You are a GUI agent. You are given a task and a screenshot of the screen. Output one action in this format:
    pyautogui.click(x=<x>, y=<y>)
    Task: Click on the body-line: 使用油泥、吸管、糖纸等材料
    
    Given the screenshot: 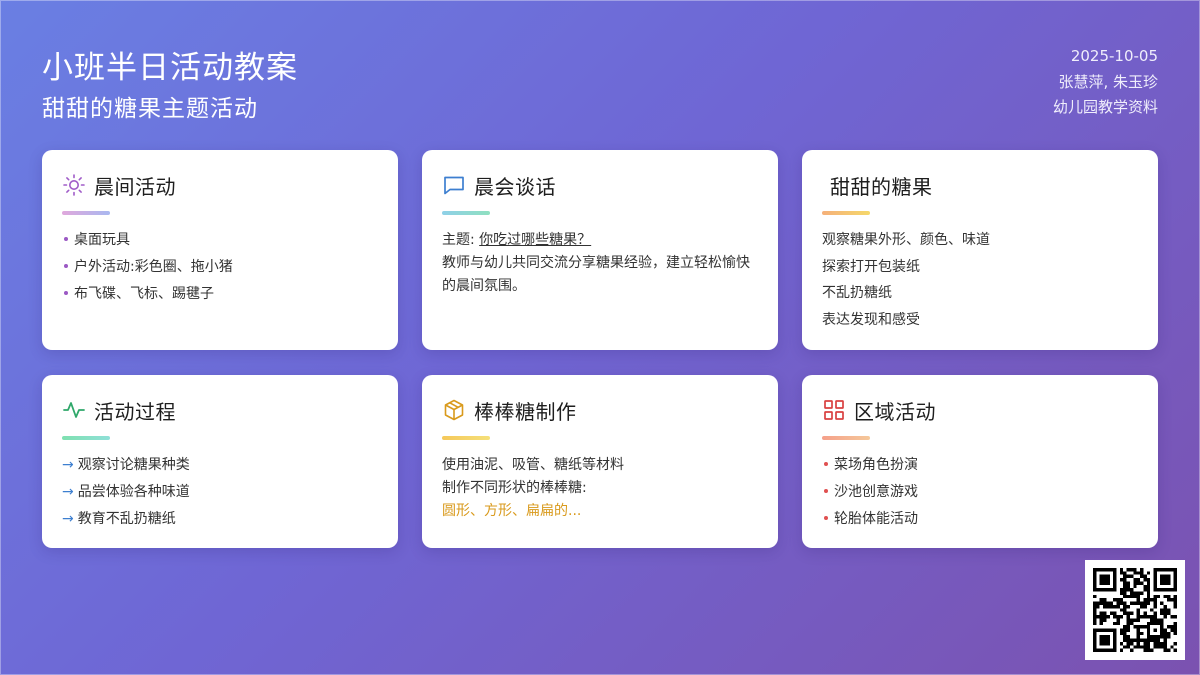 What is the action you would take?
    pyautogui.click(x=533, y=465)
    